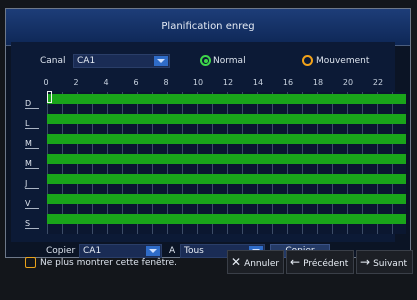 This screenshot has width=417, height=300. Describe the element at coordinates (32, 184) in the screenshot. I see `day-label: J` at that location.